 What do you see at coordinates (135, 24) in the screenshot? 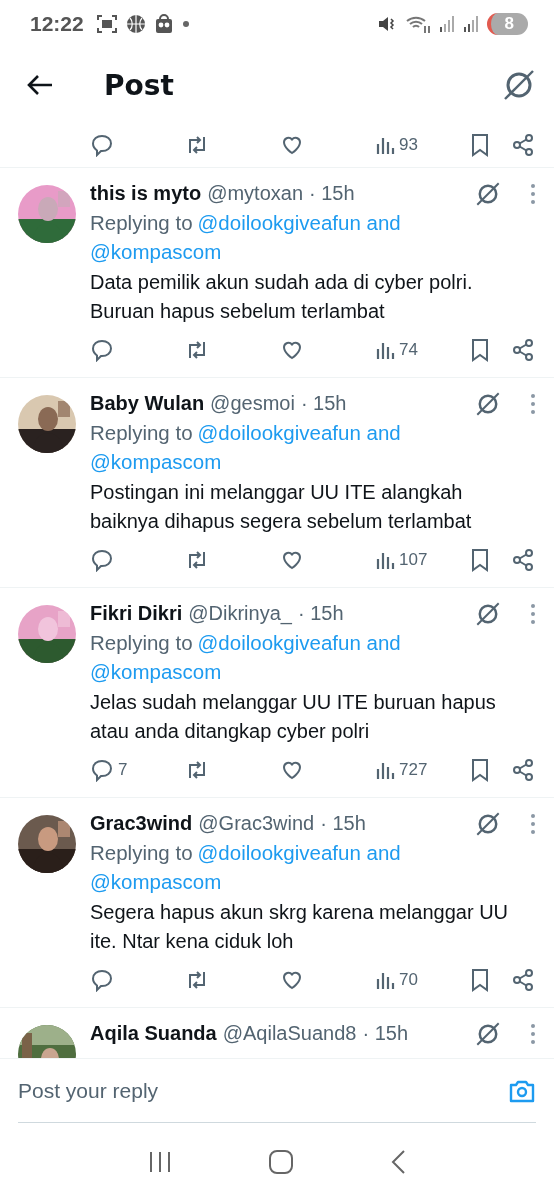
I see `ball-icon` at bounding box center [135, 24].